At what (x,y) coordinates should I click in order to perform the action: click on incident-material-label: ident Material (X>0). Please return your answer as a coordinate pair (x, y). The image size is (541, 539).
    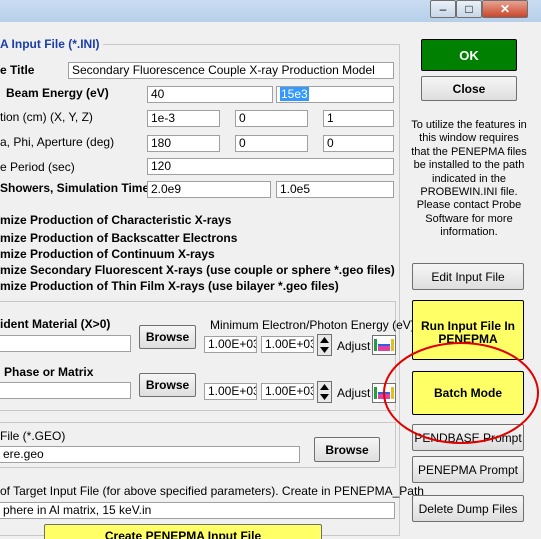
    Looking at the image, I should click on (55, 324).